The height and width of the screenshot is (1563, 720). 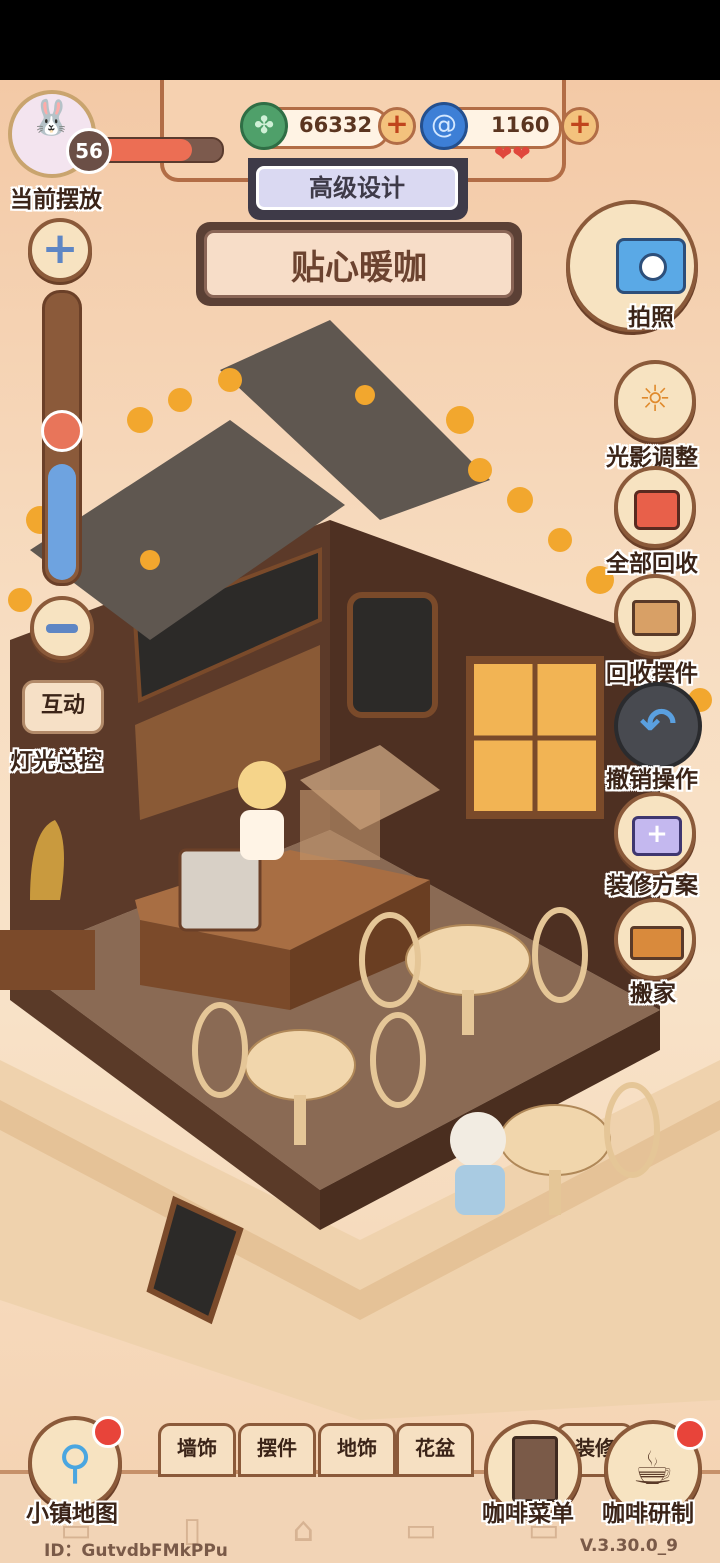 What do you see at coordinates (56, 200) in the screenshot?
I see `current-placement-label: 当前摆放` at bounding box center [56, 200].